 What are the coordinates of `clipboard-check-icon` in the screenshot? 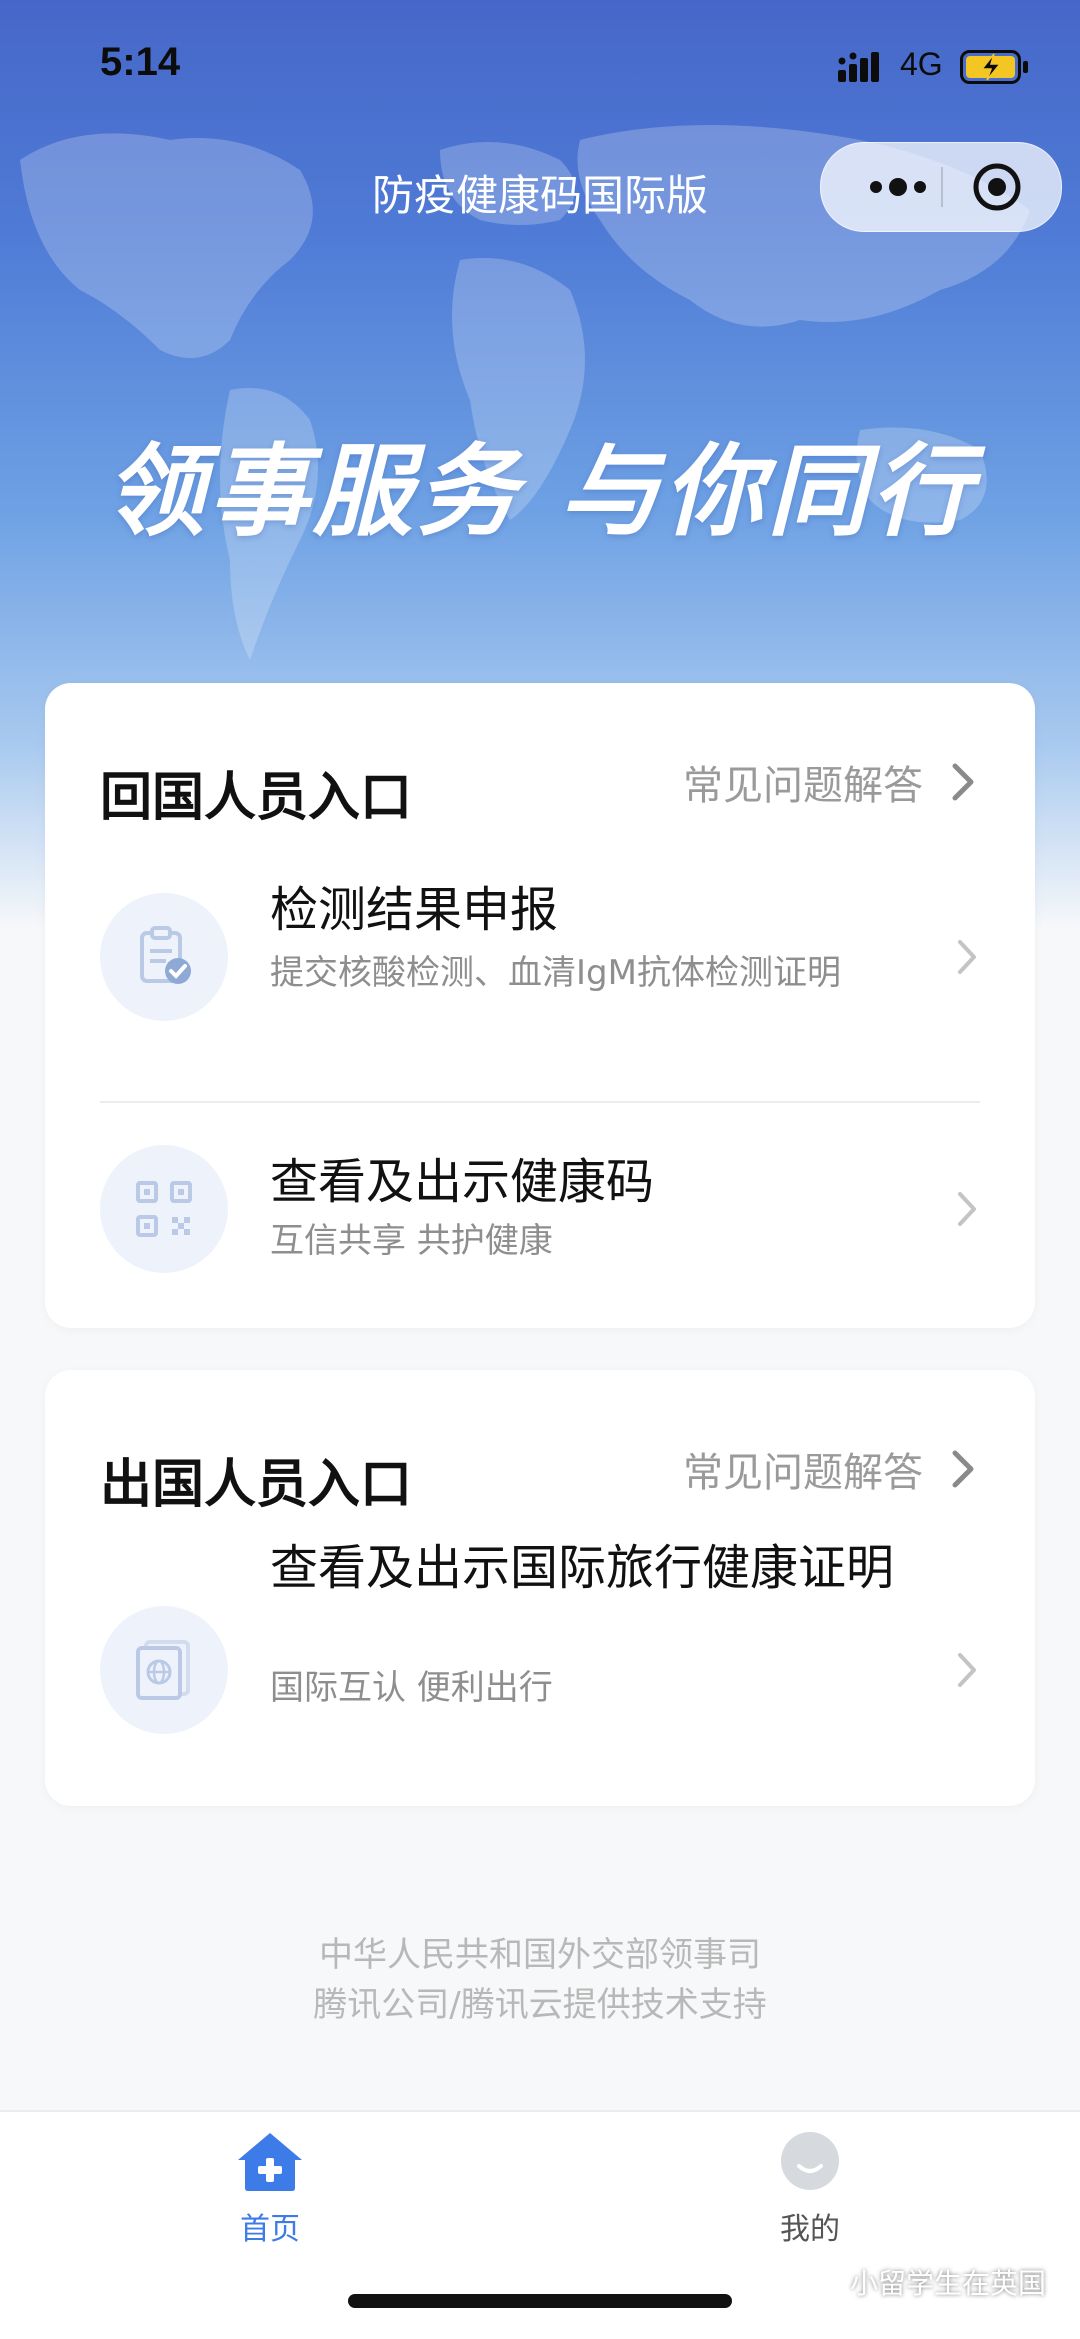 It's located at (164, 957).